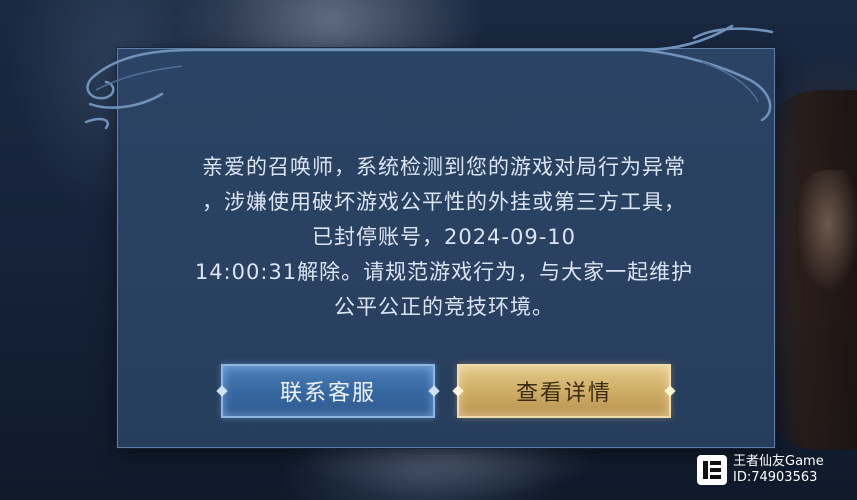 The image size is (857, 500). Describe the element at coordinates (444, 167) in the screenshot. I see `message-line: 亲爱的召唤师，系统检测到您的游戏对局行为异常` at that location.